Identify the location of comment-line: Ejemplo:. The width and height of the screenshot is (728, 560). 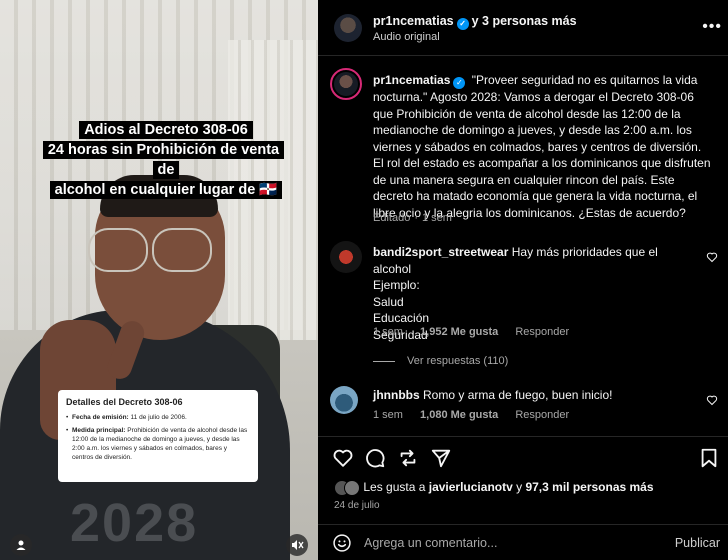
(396, 285).